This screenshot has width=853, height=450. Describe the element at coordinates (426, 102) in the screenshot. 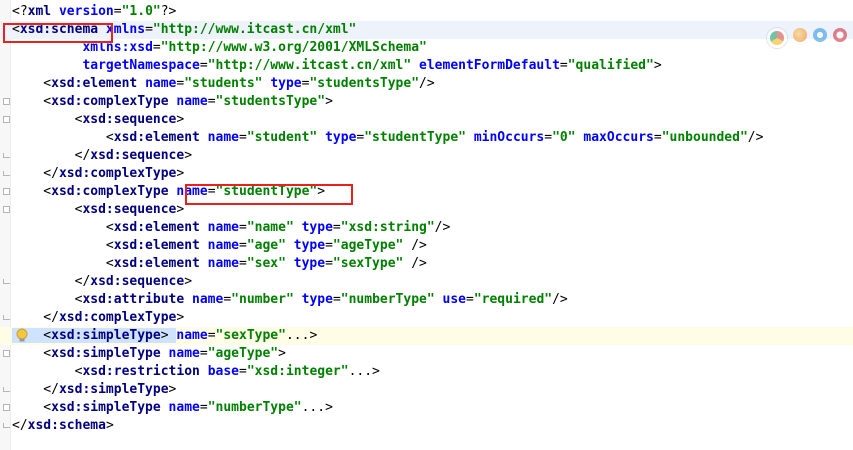

I see `code-line: <xsd:complexType name="studentsType">` at that location.